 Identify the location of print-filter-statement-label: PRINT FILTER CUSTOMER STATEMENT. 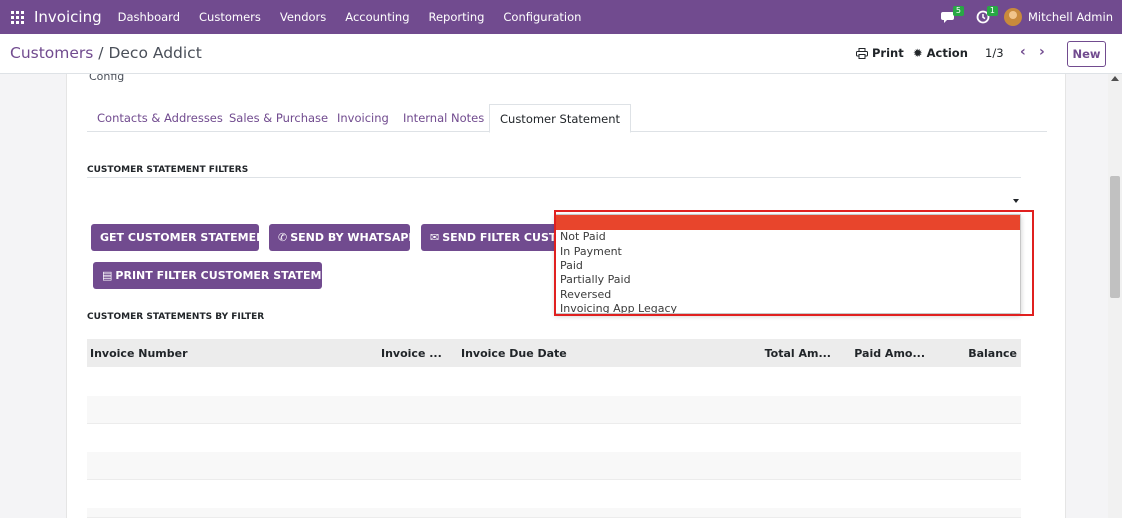
(218, 275).